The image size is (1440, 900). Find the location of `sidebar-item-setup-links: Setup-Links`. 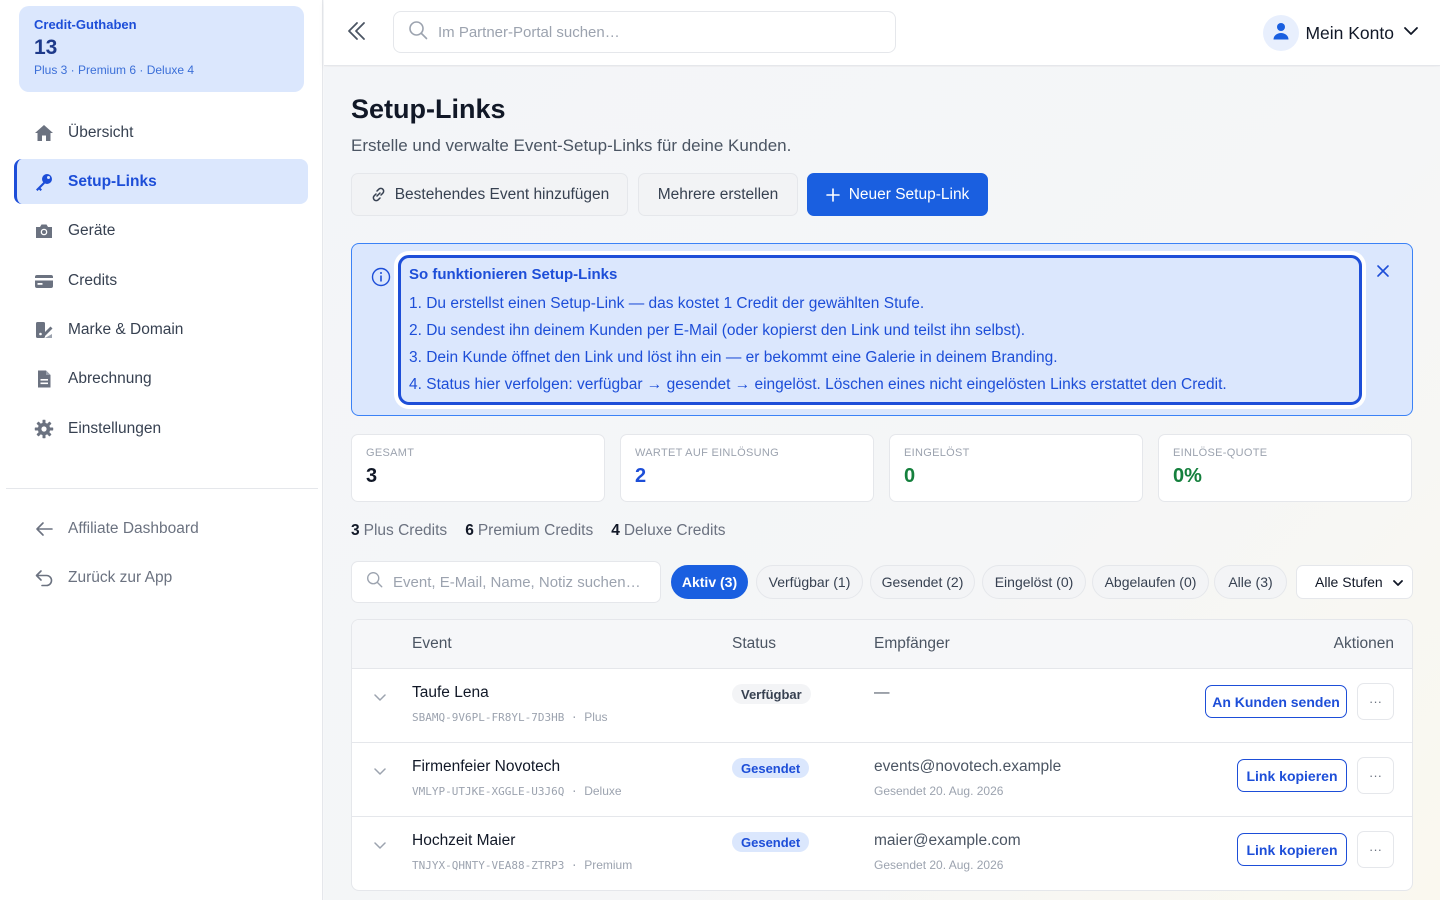

sidebar-item-setup-links: Setup-Links is located at coordinates (161, 182).